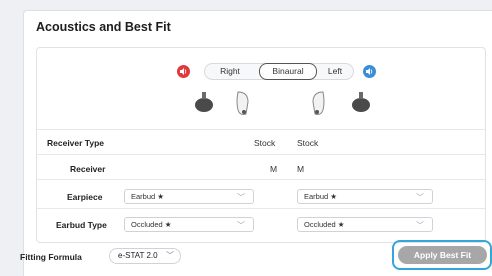 The image size is (492, 276). What do you see at coordinates (365, 196) in the screenshot?
I see `earpiece-left-select: Earbud ★ ﹀` at bounding box center [365, 196].